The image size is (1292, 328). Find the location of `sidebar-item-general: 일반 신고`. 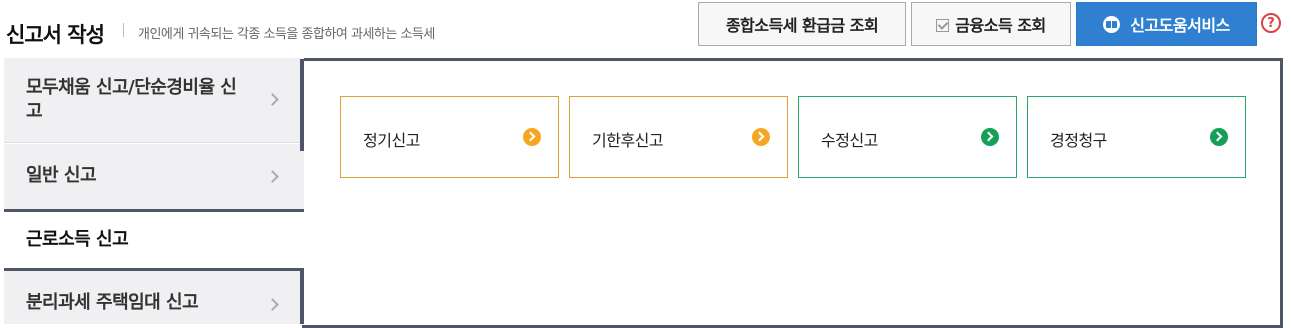

sidebar-item-general: 일반 신고 is located at coordinates (154, 176).